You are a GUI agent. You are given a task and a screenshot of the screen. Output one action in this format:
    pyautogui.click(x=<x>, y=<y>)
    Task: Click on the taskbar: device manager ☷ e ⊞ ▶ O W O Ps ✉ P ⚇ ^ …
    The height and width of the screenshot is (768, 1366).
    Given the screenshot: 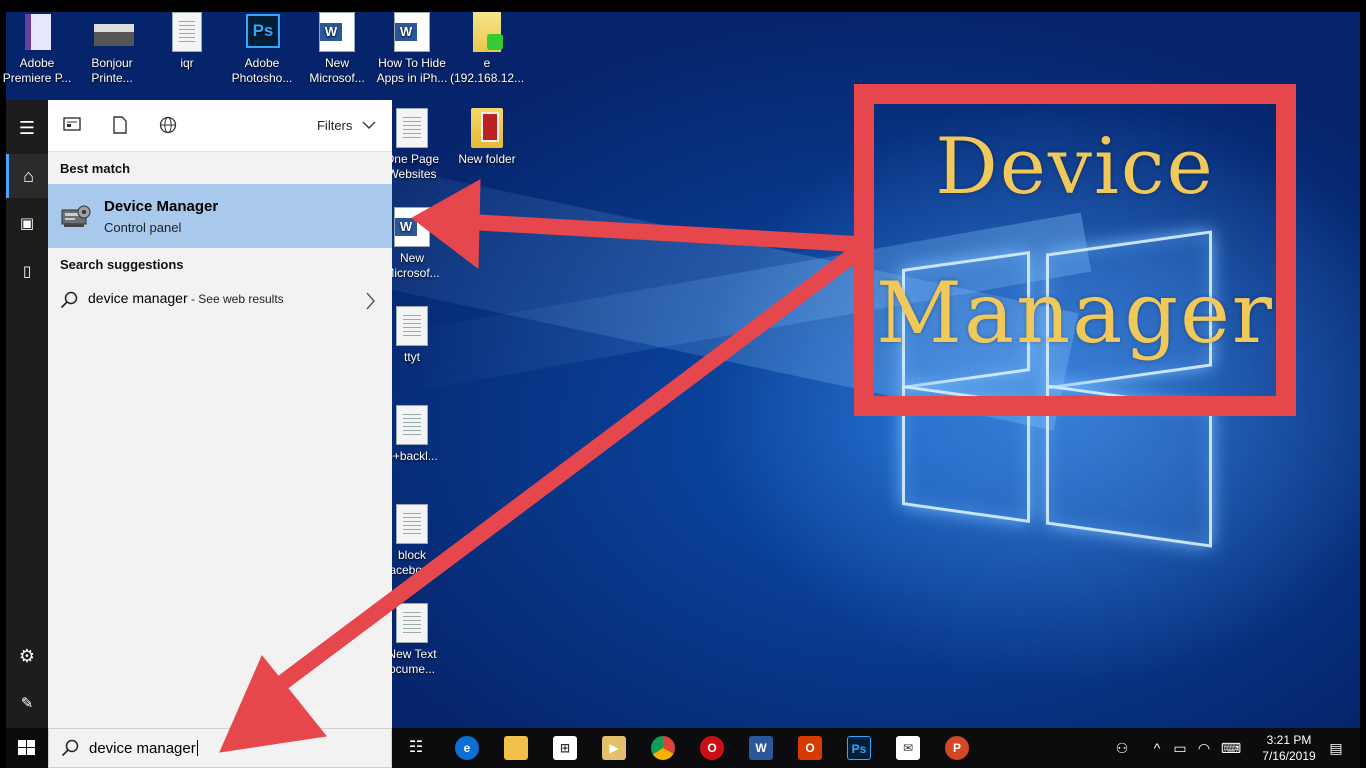 What is the action you would take?
    pyautogui.click(x=683, y=748)
    